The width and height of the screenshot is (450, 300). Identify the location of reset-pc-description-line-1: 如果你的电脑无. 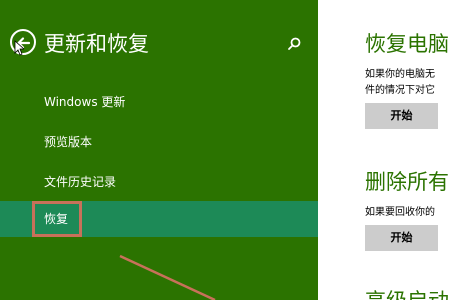
(400, 74).